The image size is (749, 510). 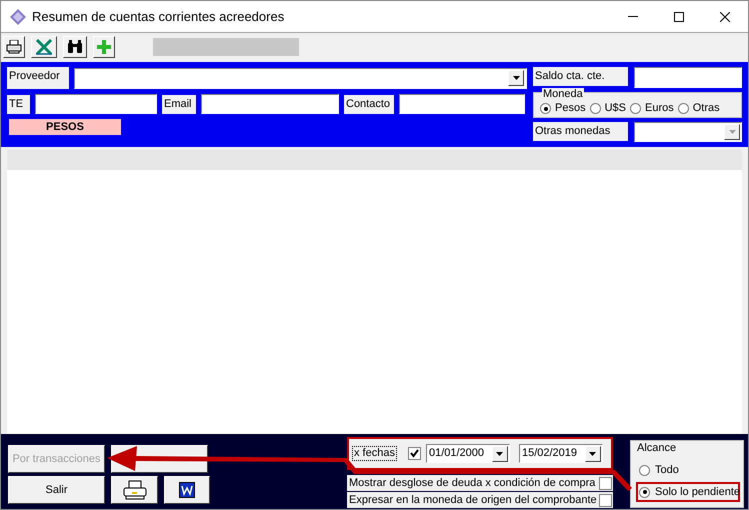 I want to click on add-icon, so click(x=104, y=47).